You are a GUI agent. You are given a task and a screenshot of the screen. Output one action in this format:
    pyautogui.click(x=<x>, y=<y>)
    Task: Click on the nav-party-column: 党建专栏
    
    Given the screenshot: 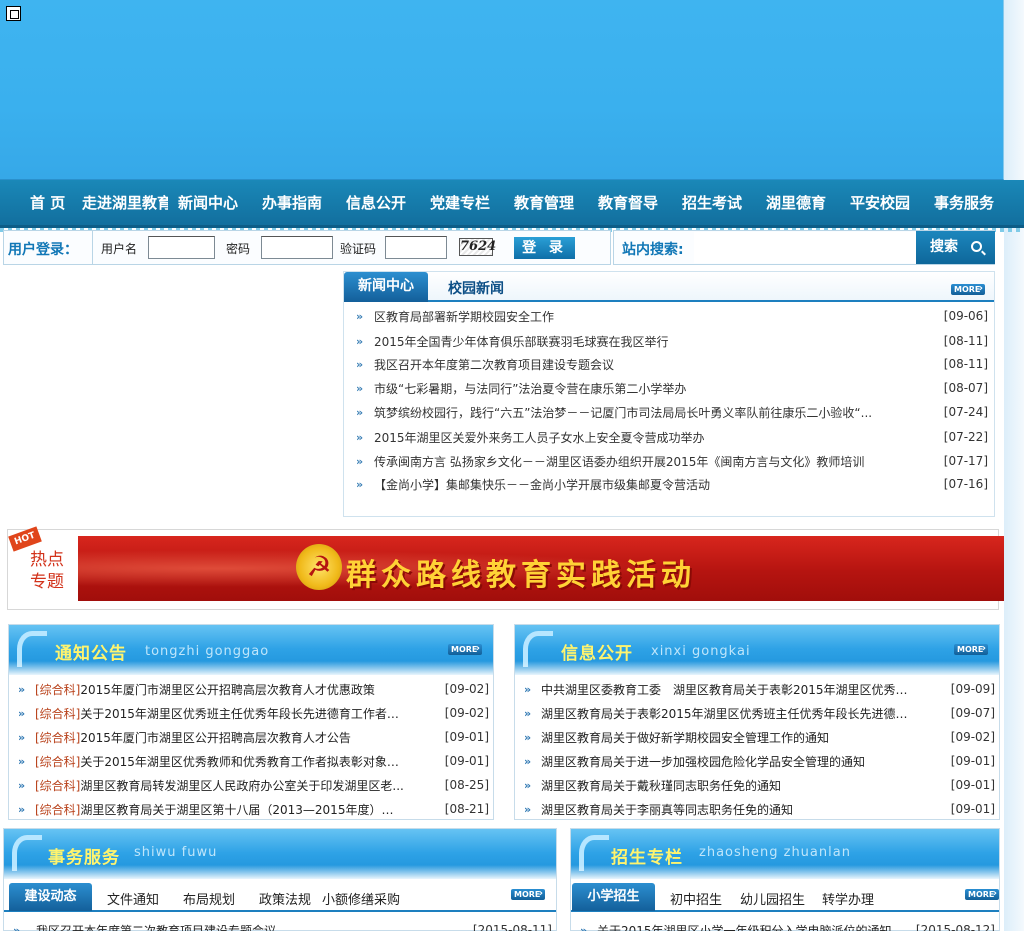 What is the action you would take?
    pyautogui.click(x=462, y=203)
    